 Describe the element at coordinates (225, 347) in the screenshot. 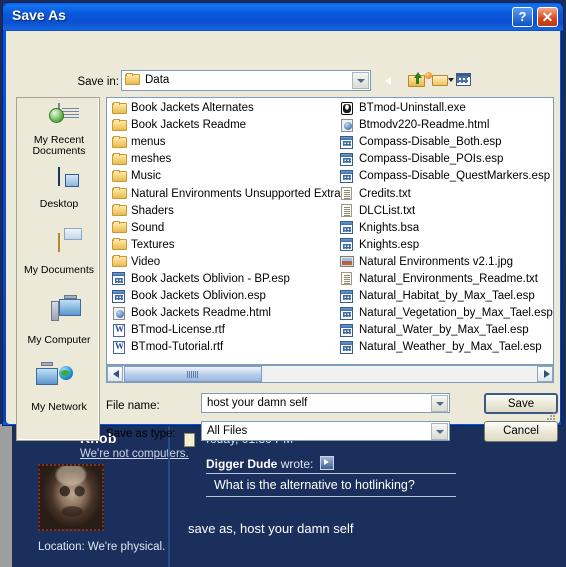

I see `file-list-item: BTmod-Tutorial.rtf` at that location.